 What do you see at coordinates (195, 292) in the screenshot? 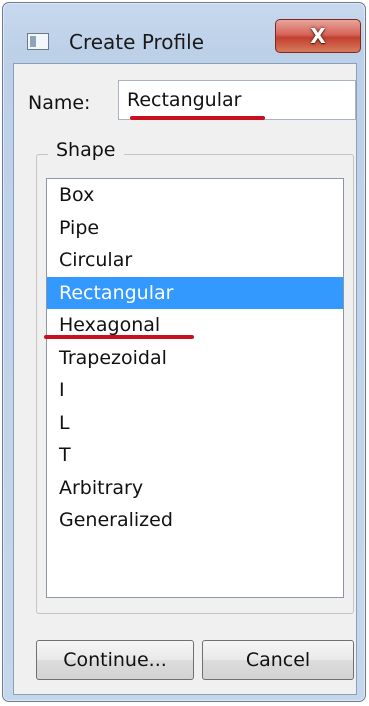
I see `shape-option-rectangular: Rectangular` at bounding box center [195, 292].